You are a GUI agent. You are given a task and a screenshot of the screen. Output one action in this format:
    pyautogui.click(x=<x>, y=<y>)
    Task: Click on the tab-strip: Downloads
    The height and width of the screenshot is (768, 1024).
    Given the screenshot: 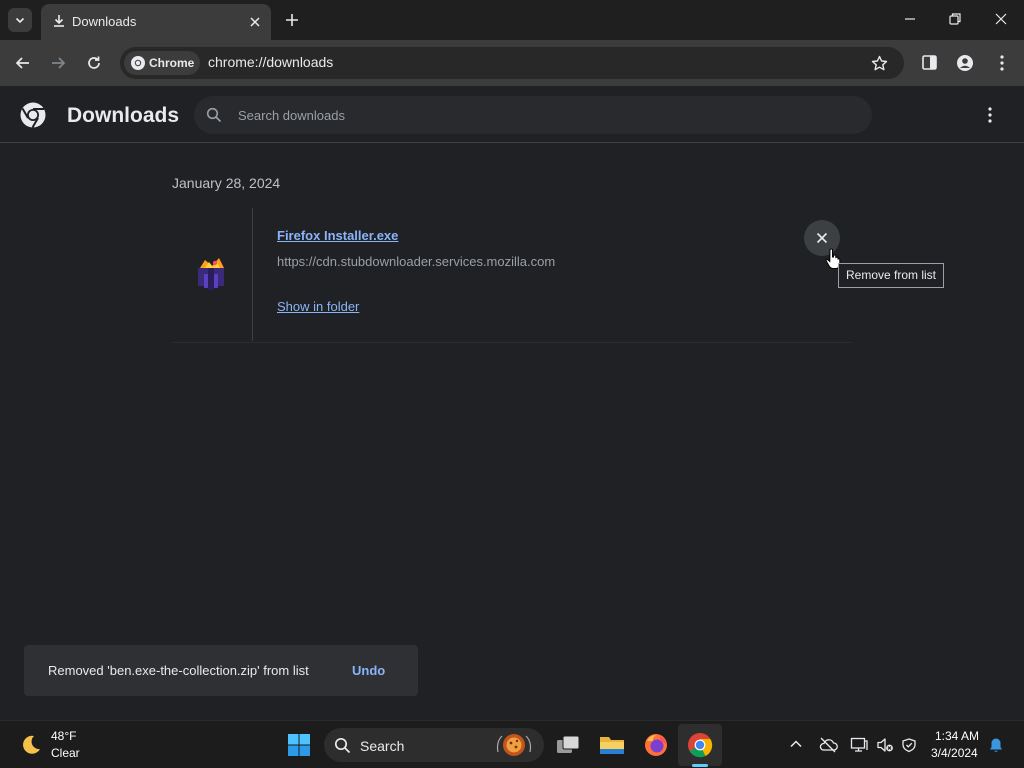 What is the action you would take?
    pyautogui.click(x=512, y=20)
    